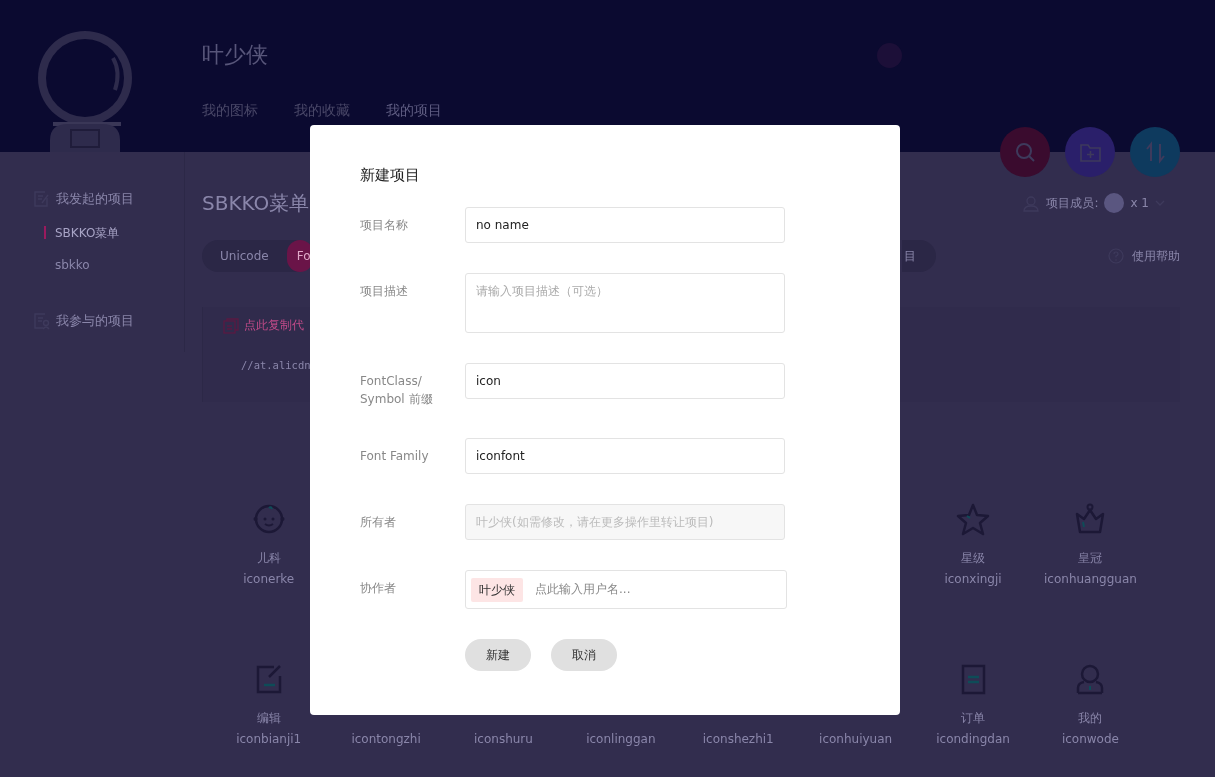 This screenshot has height=777, width=1215. Describe the element at coordinates (621, 739) in the screenshot. I see `icon-code: iconlinggan` at that location.